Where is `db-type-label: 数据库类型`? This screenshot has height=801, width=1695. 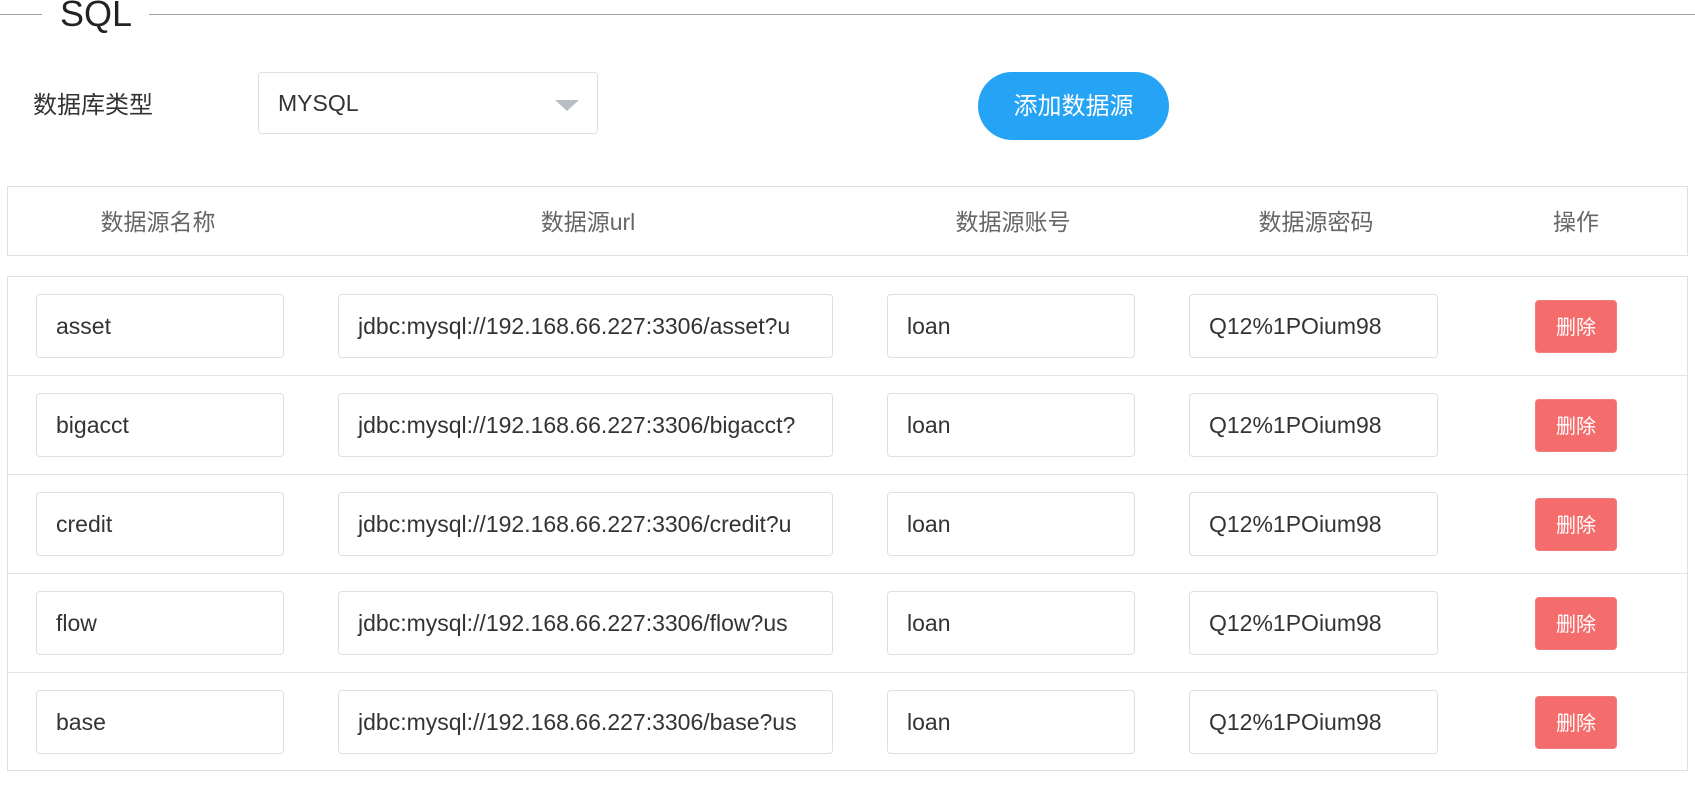 db-type-label: 数据库类型 is located at coordinates (93, 105).